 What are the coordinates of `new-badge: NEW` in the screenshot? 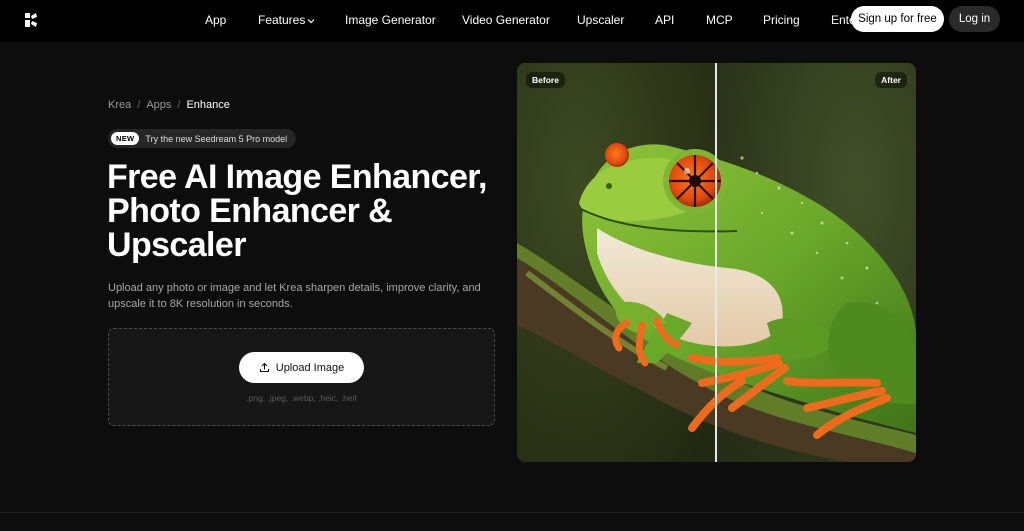 It's located at (125, 138).